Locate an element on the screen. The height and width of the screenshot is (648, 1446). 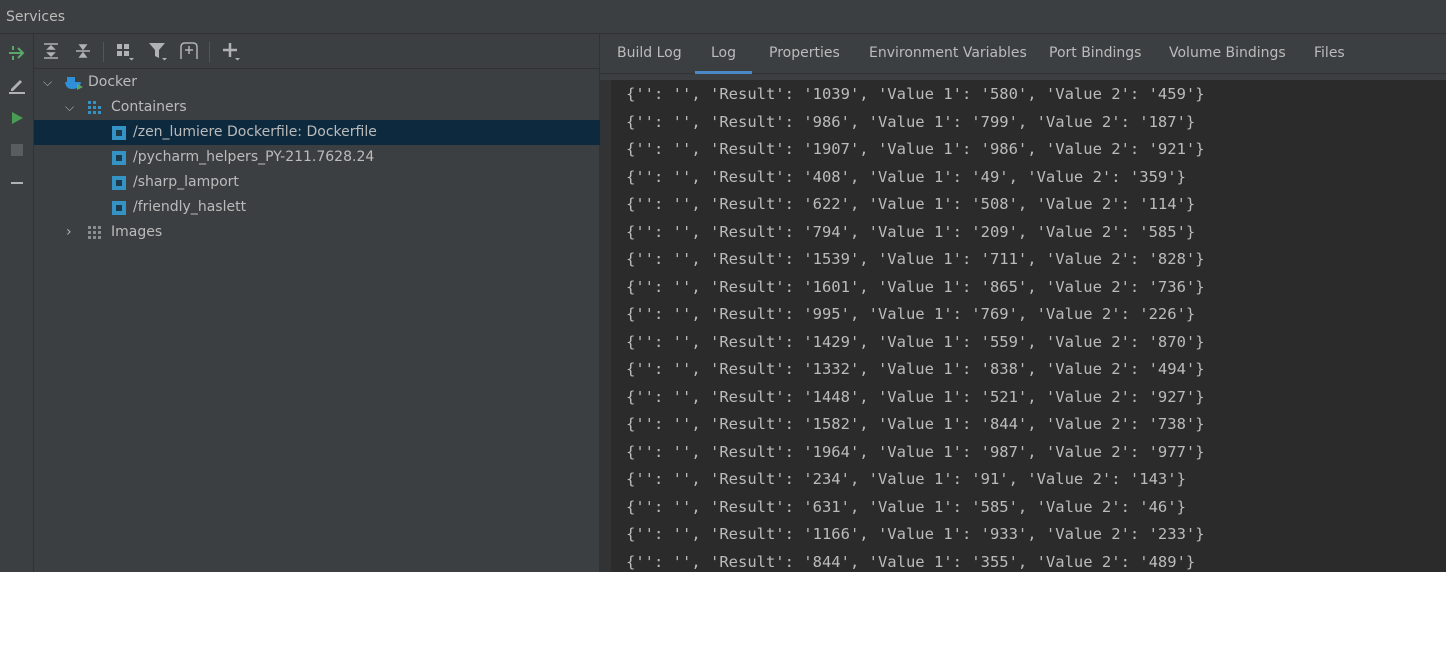
container-label: /friendly_haslett is located at coordinates (190, 207).